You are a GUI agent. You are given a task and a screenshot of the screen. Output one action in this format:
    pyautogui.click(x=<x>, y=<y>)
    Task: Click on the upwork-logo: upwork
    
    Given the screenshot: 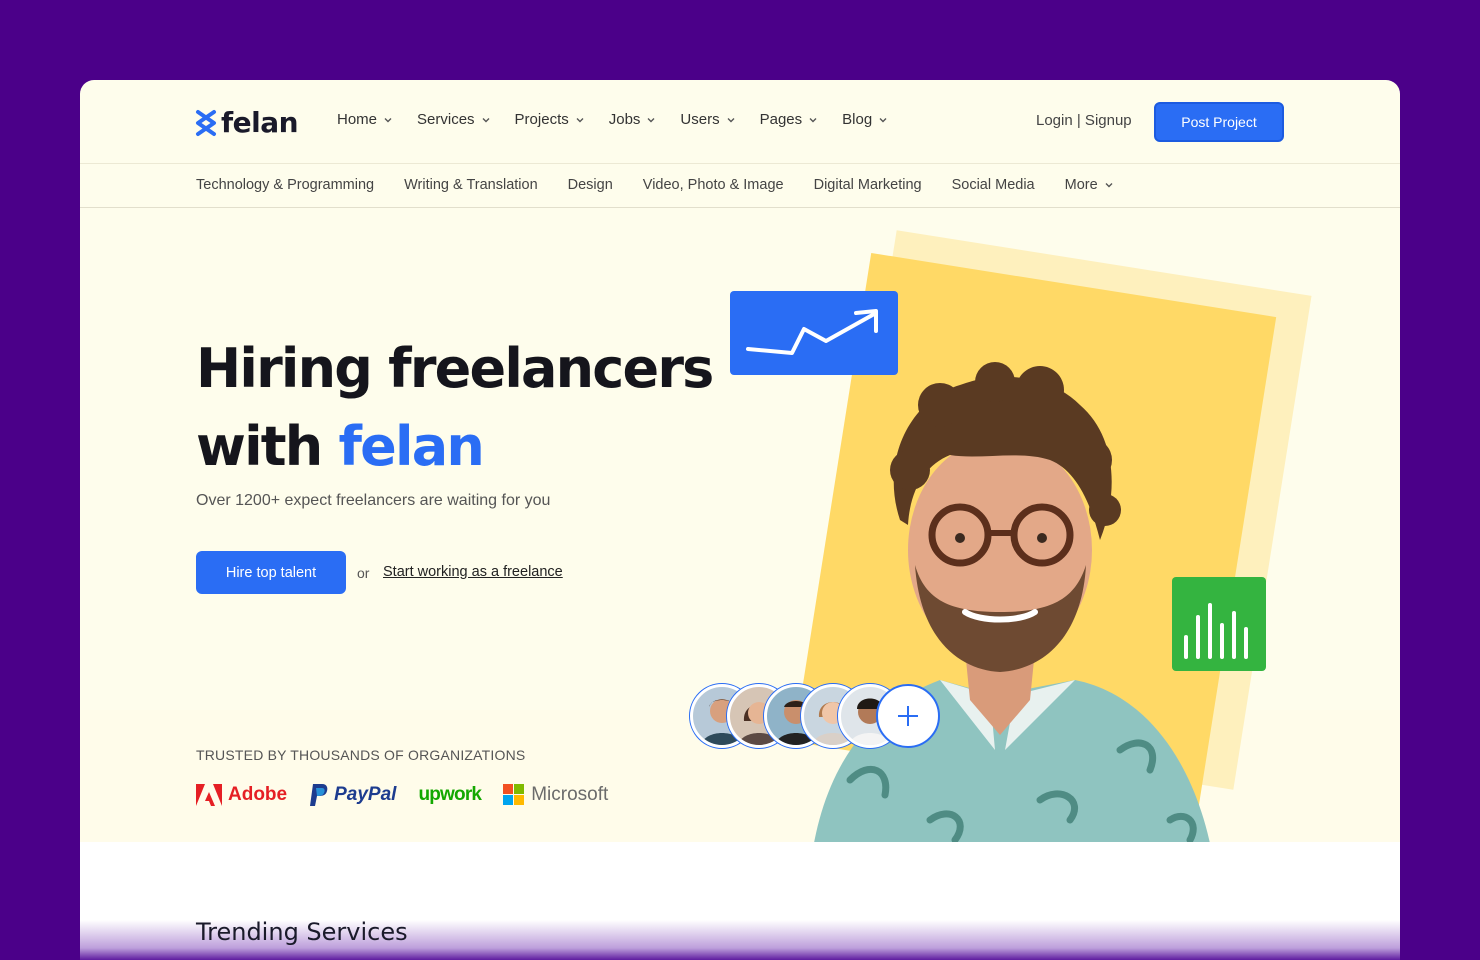 What is the action you would take?
    pyautogui.click(x=450, y=795)
    